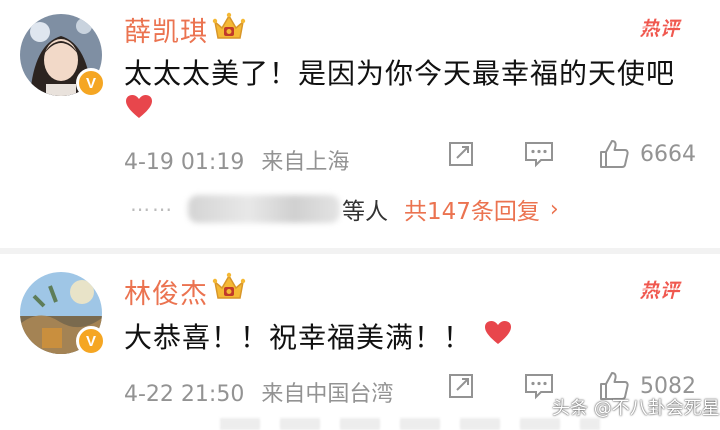  I want to click on comment-text: 大恭喜！！祝幸福美满！！, so click(298, 336).